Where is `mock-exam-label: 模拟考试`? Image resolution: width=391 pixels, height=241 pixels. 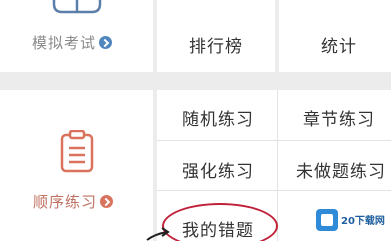
mock-exam-label: 模拟考试 is located at coordinates (72, 42).